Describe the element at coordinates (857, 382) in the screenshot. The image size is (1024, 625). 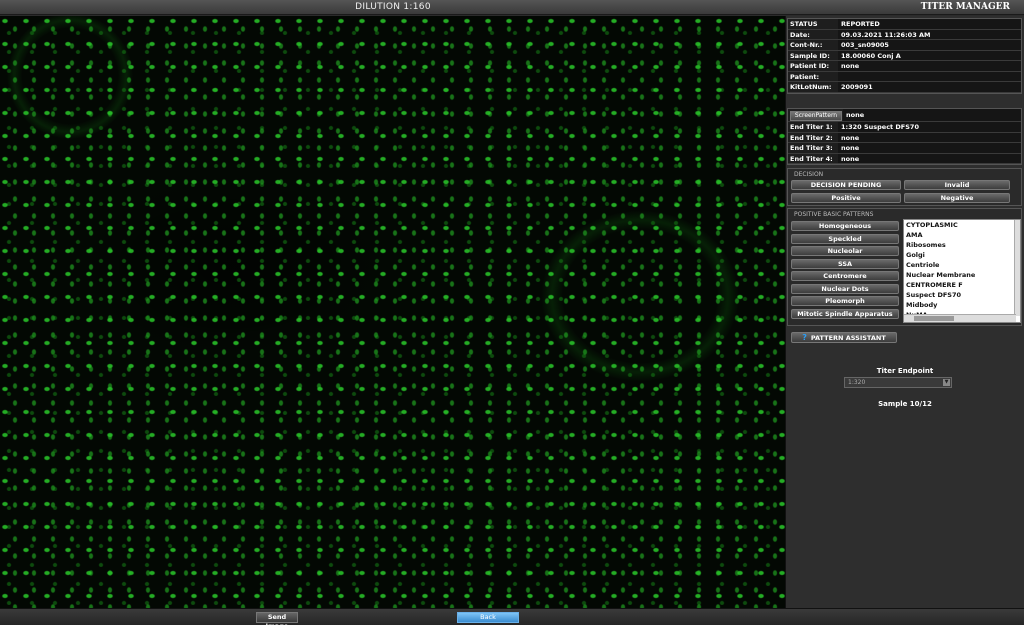
I see `titer-endpoint-value: 1:320` at that location.